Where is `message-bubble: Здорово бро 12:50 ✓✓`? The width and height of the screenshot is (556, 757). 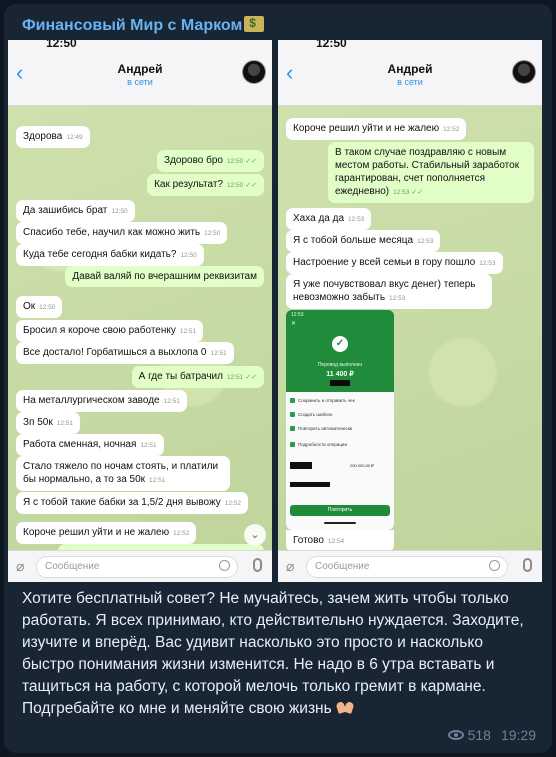
message-bubble: Здорово бро 12:50 ✓✓ is located at coordinates (210, 161).